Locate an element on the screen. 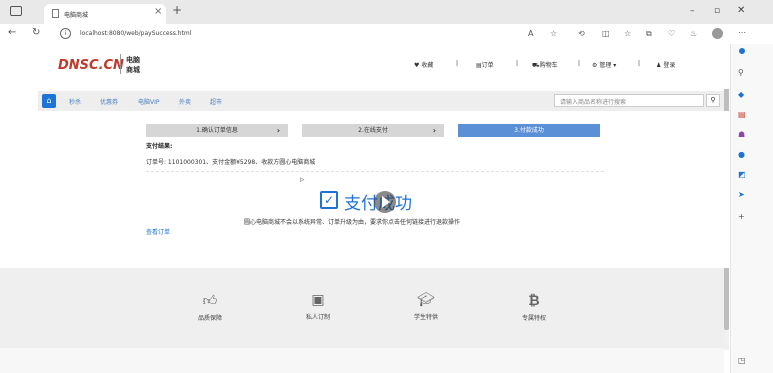 Image resolution: width=773 pixels, height=373 pixels. more-icon: ⋯ is located at coordinates (742, 33).